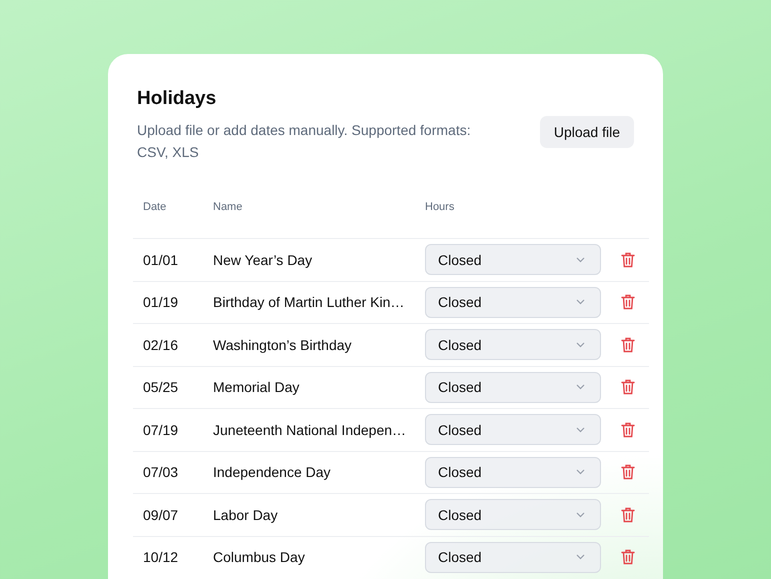  What do you see at coordinates (587, 132) in the screenshot?
I see `upload-file-button: Upload file` at bounding box center [587, 132].